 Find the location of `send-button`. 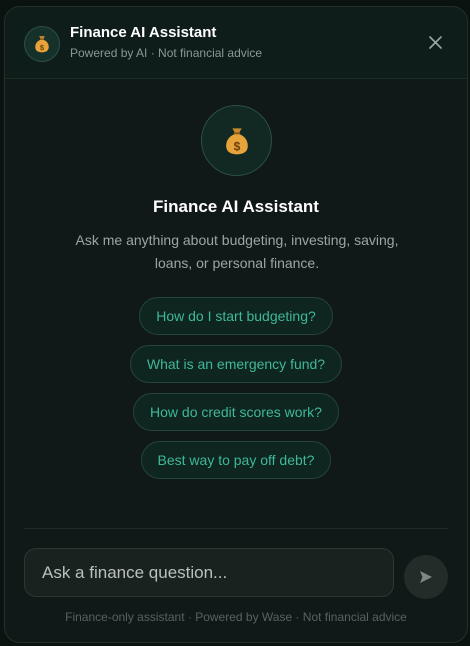

send-button is located at coordinates (426, 577).